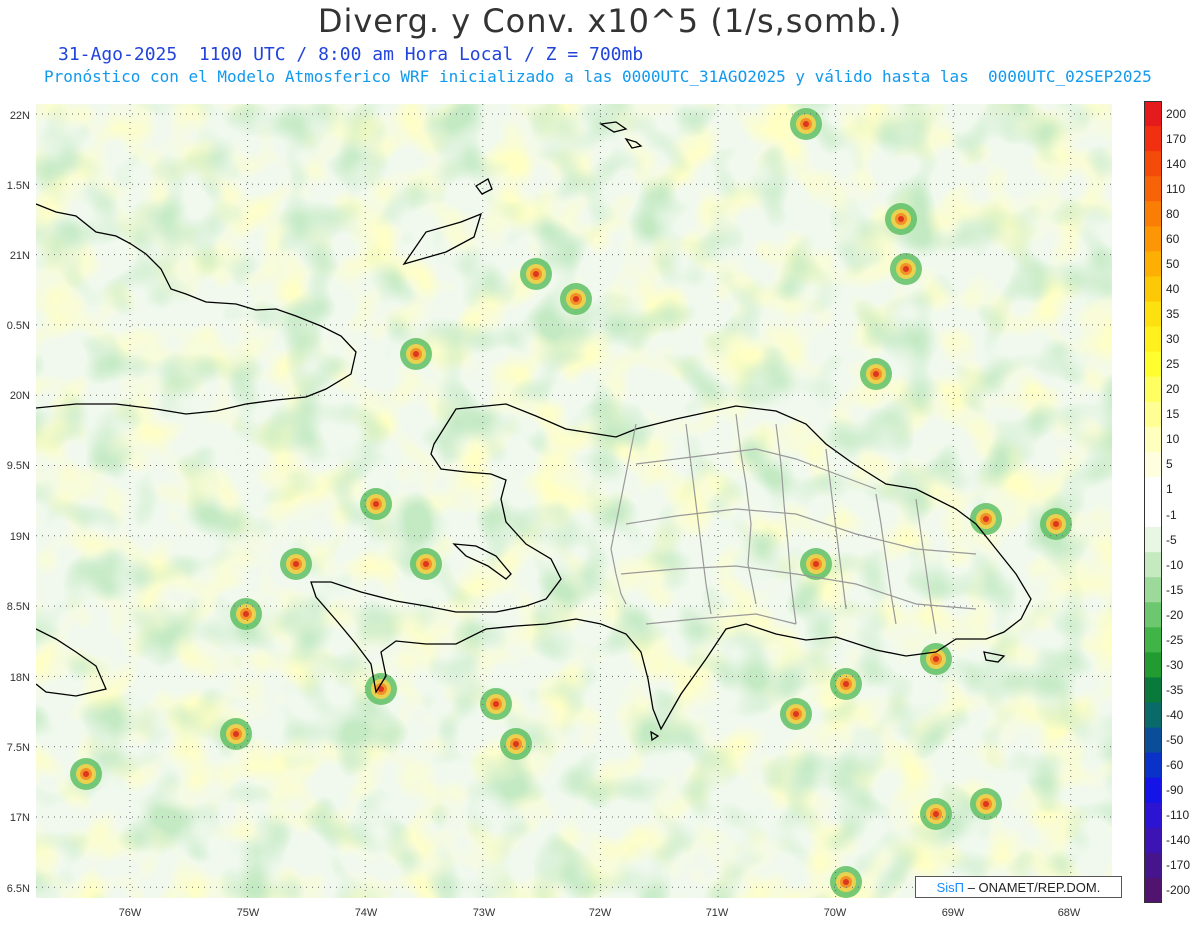 This screenshot has width=1200, height=927. Describe the element at coordinates (953, 913) in the screenshot. I see `lon-label-7: 69W` at that location.